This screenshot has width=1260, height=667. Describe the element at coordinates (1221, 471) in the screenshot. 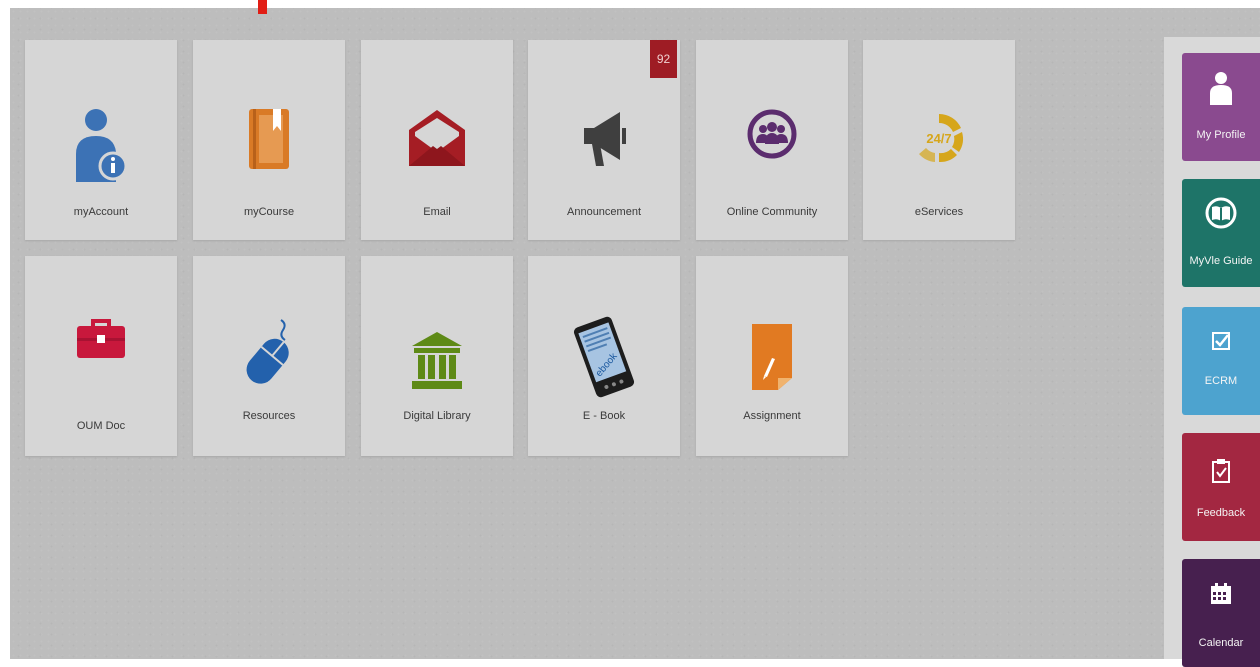

I see `clipboard-check-icon` at that location.